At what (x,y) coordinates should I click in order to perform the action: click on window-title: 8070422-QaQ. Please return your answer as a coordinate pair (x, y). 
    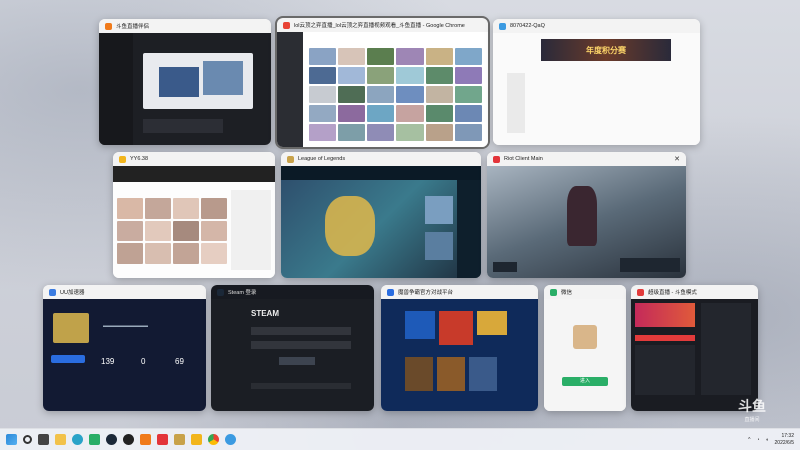
    Looking at the image, I should click on (527, 26).